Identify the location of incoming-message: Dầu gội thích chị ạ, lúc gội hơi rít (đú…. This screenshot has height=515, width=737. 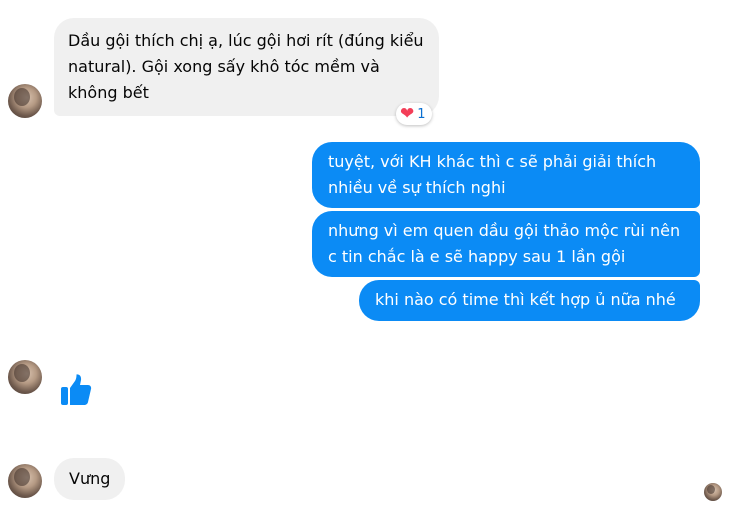
(246, 67).